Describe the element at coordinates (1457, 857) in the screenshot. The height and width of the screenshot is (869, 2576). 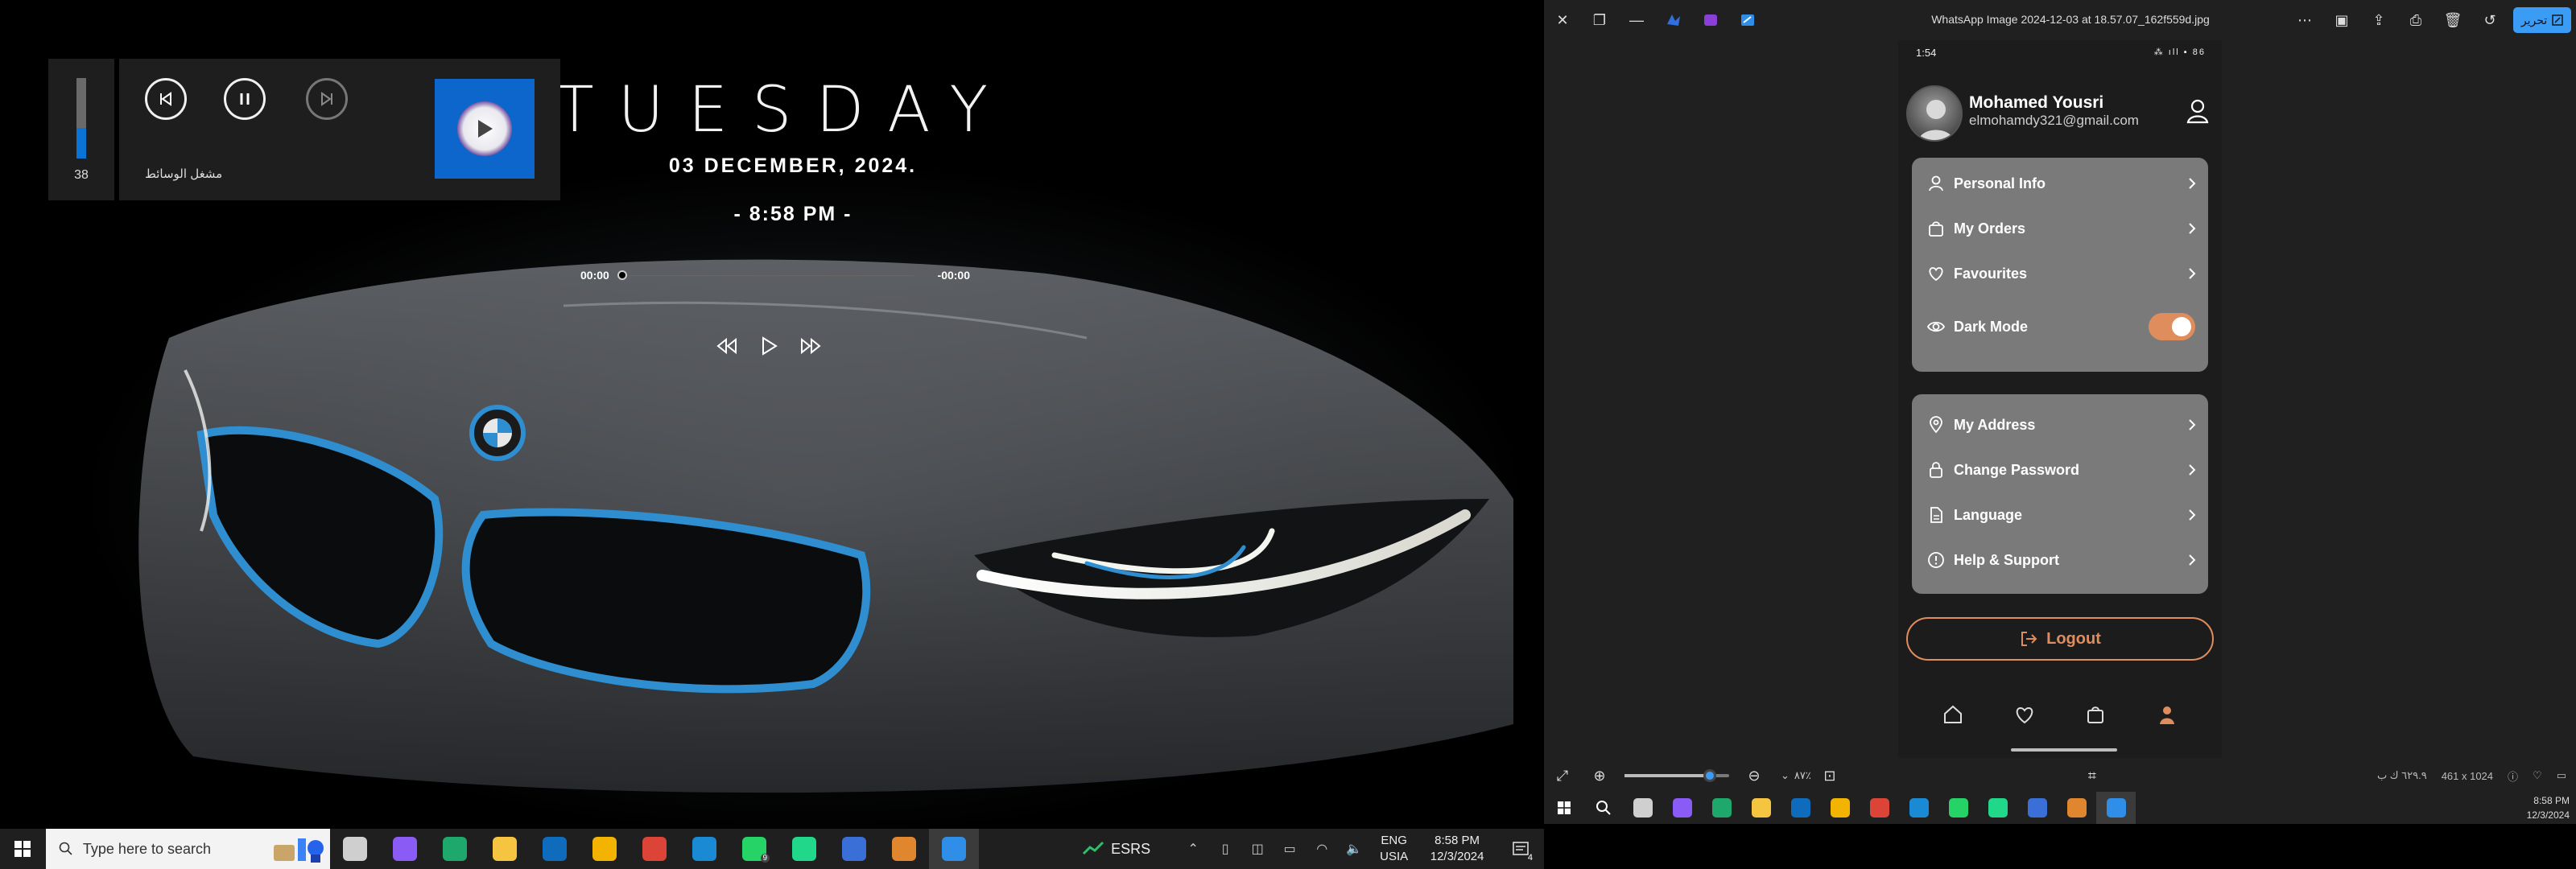
I see `clock-date-text: 12/3/2024` at that location.